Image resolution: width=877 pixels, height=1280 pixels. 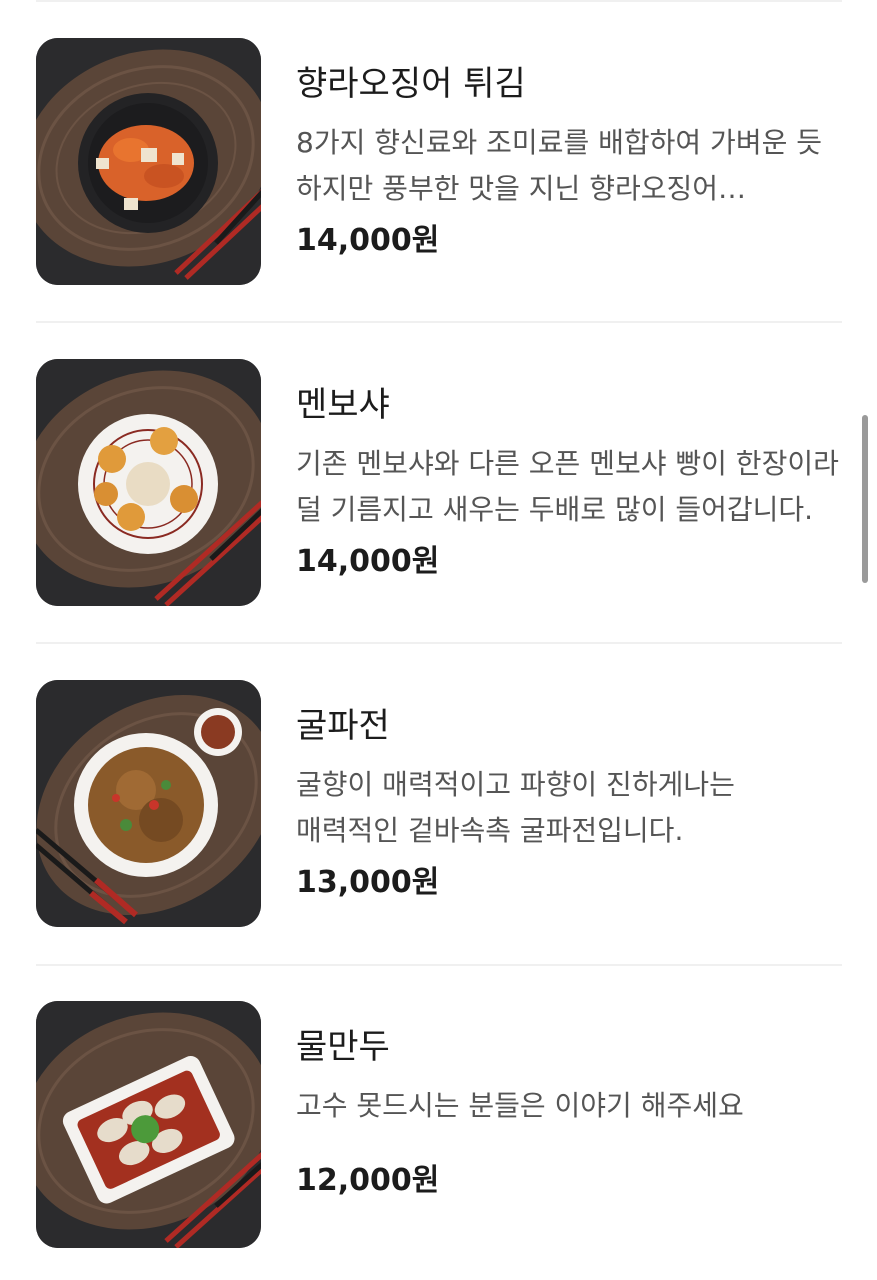 What do you see at coordinates (368, 1180) in the screenshot?
I see `menu-item-price: 12,000원` at bounding box center [368, 1180].